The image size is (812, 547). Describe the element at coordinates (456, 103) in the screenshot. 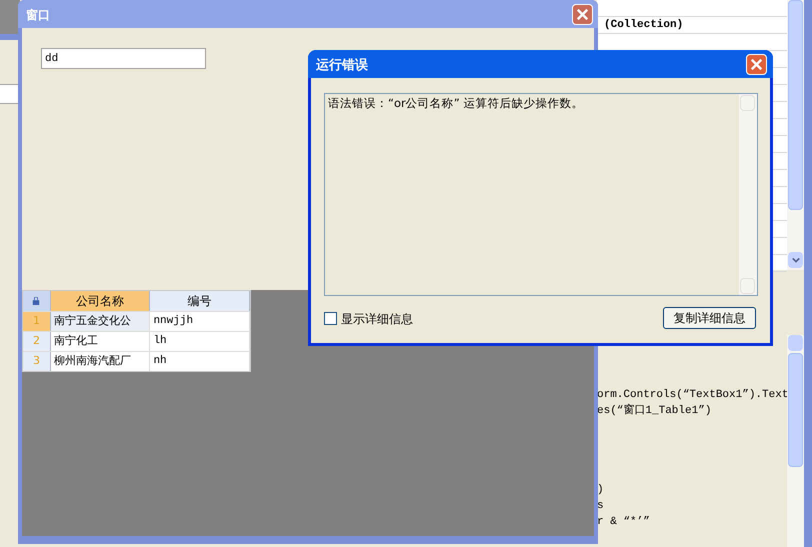

I see `error-message: 语法错误：“or公司名称” 运算符后缺少操作数。` at that location.